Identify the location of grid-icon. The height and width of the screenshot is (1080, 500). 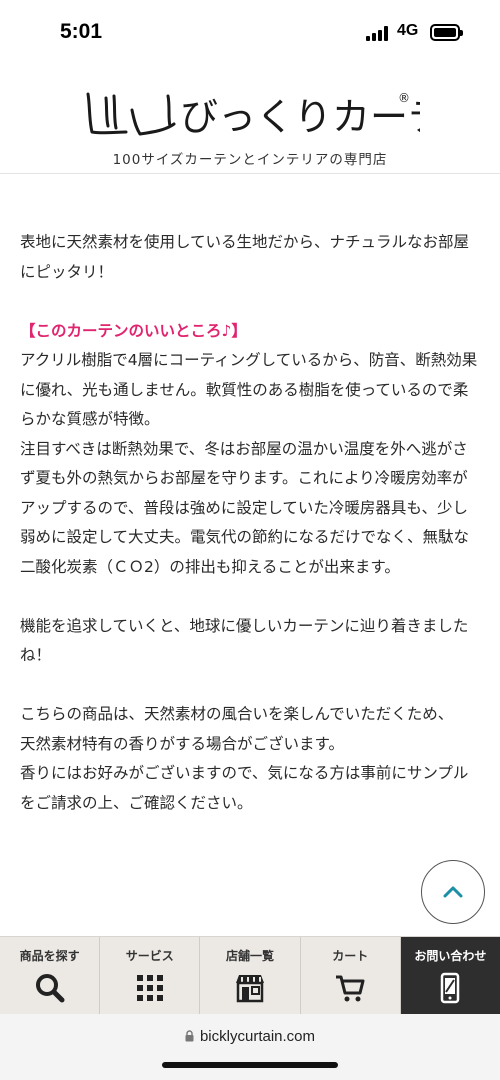
(149, 988).